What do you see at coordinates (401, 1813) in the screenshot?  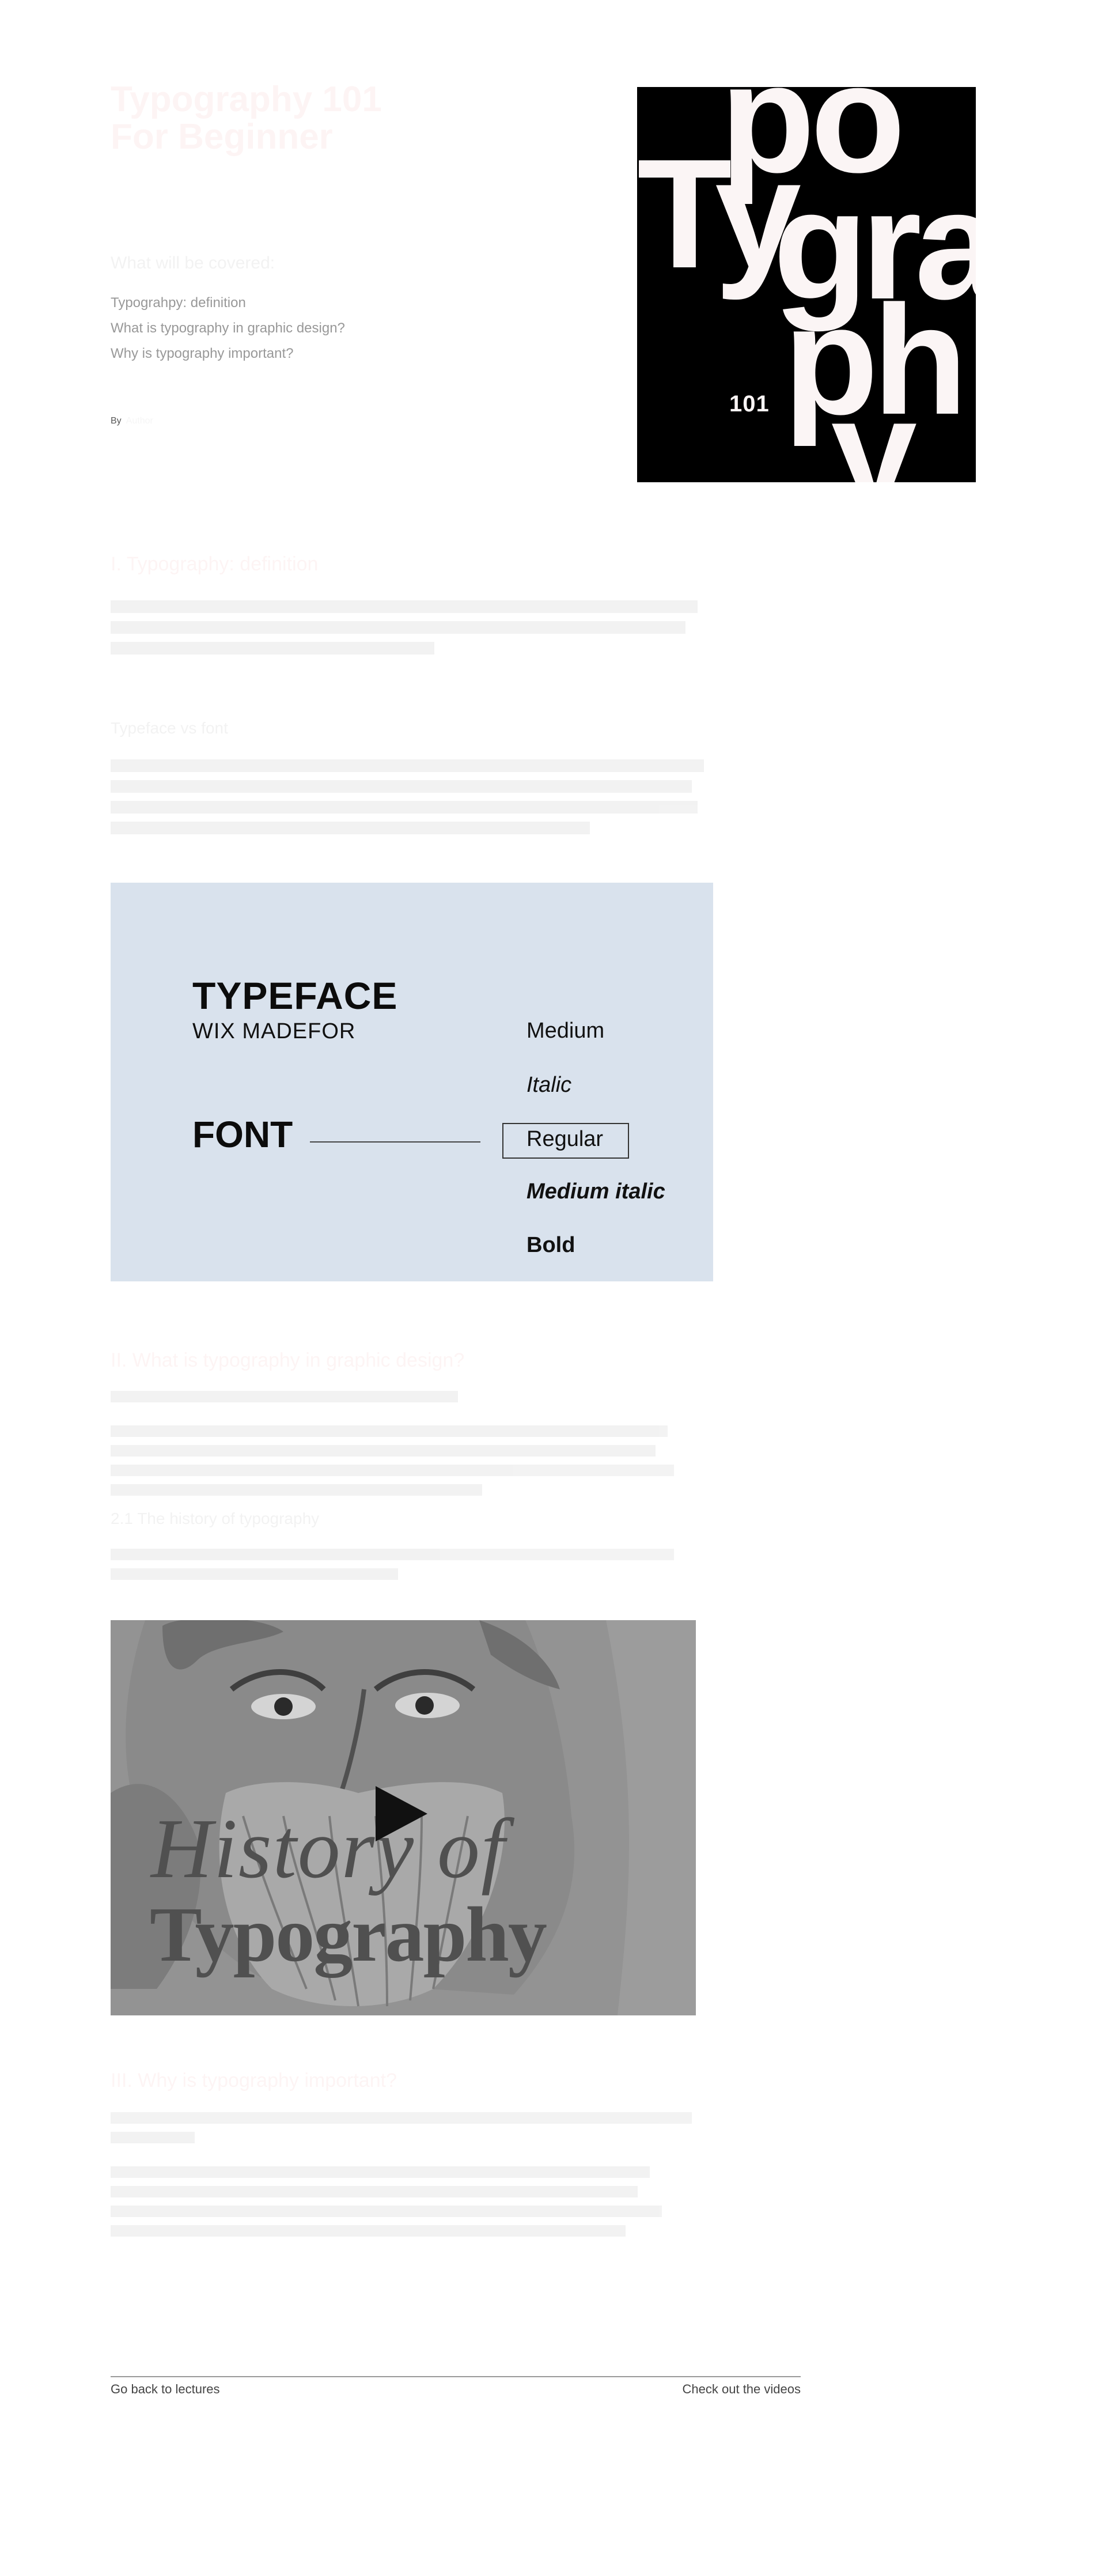 I see `play-icon` at bounding box center [401, 1813].